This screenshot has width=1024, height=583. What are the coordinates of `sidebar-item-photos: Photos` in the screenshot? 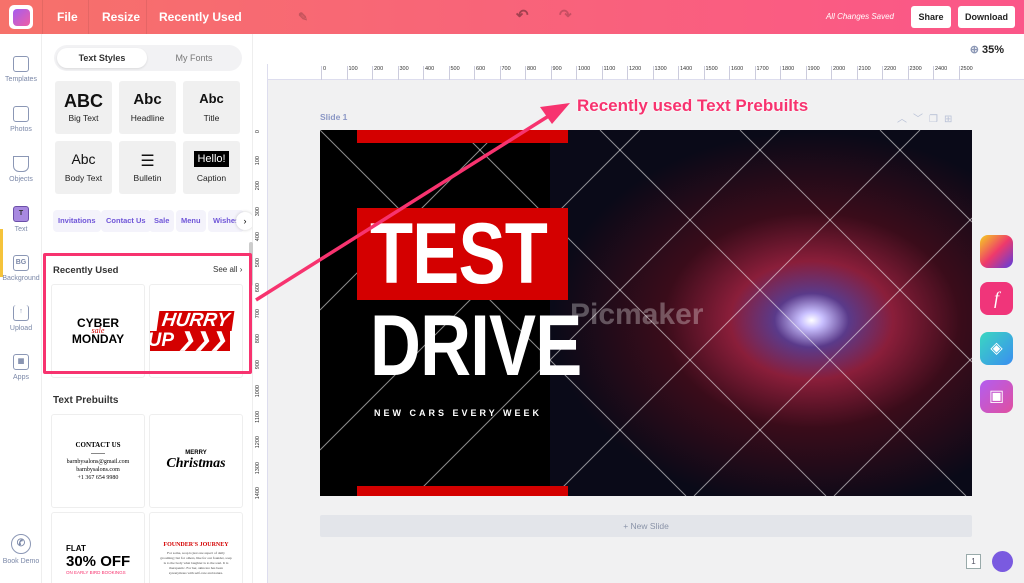 It's located at (21, 119).